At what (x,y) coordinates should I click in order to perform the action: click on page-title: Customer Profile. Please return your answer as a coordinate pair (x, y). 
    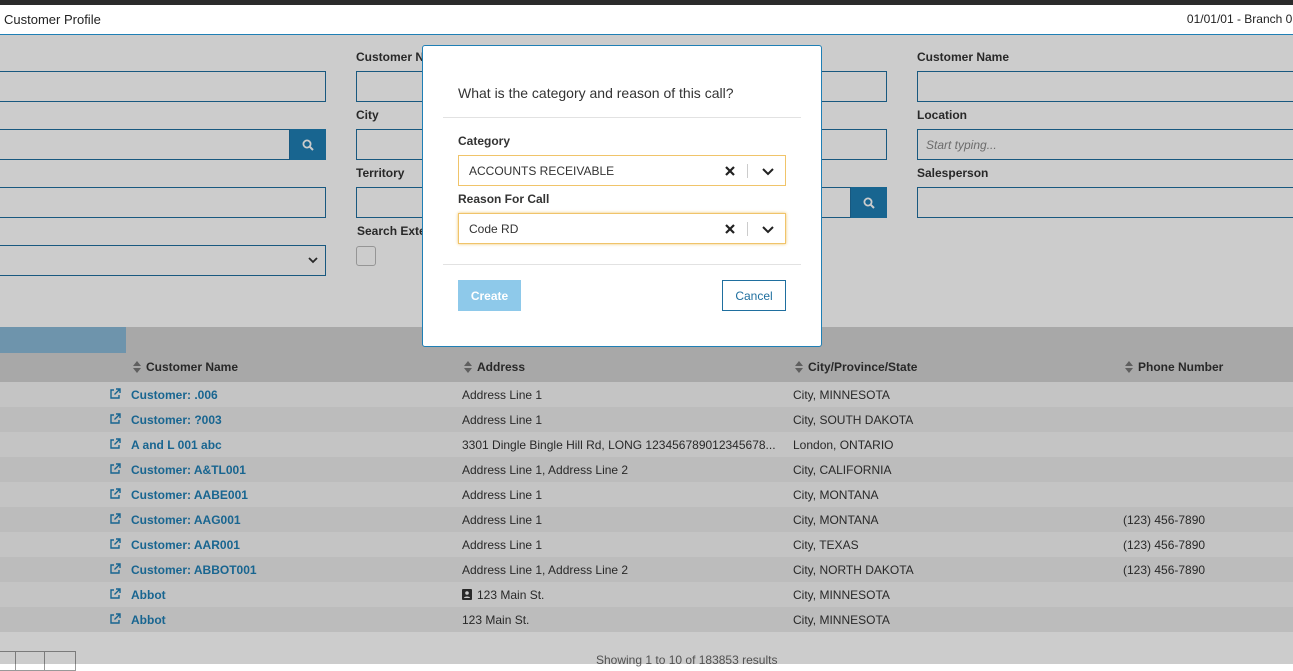
    Looking at the image, I should click on (52, 19).